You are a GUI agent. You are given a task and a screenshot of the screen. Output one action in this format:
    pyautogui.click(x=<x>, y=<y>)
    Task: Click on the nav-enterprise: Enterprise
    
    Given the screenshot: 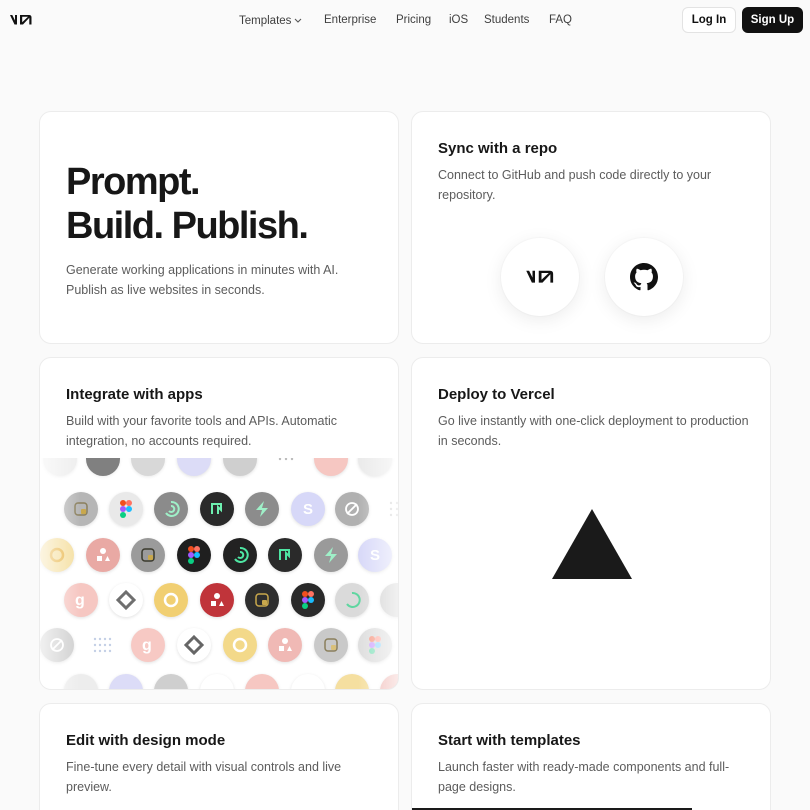 What is the action you would take?
    pyautogui.click(x=350, y=20)
    